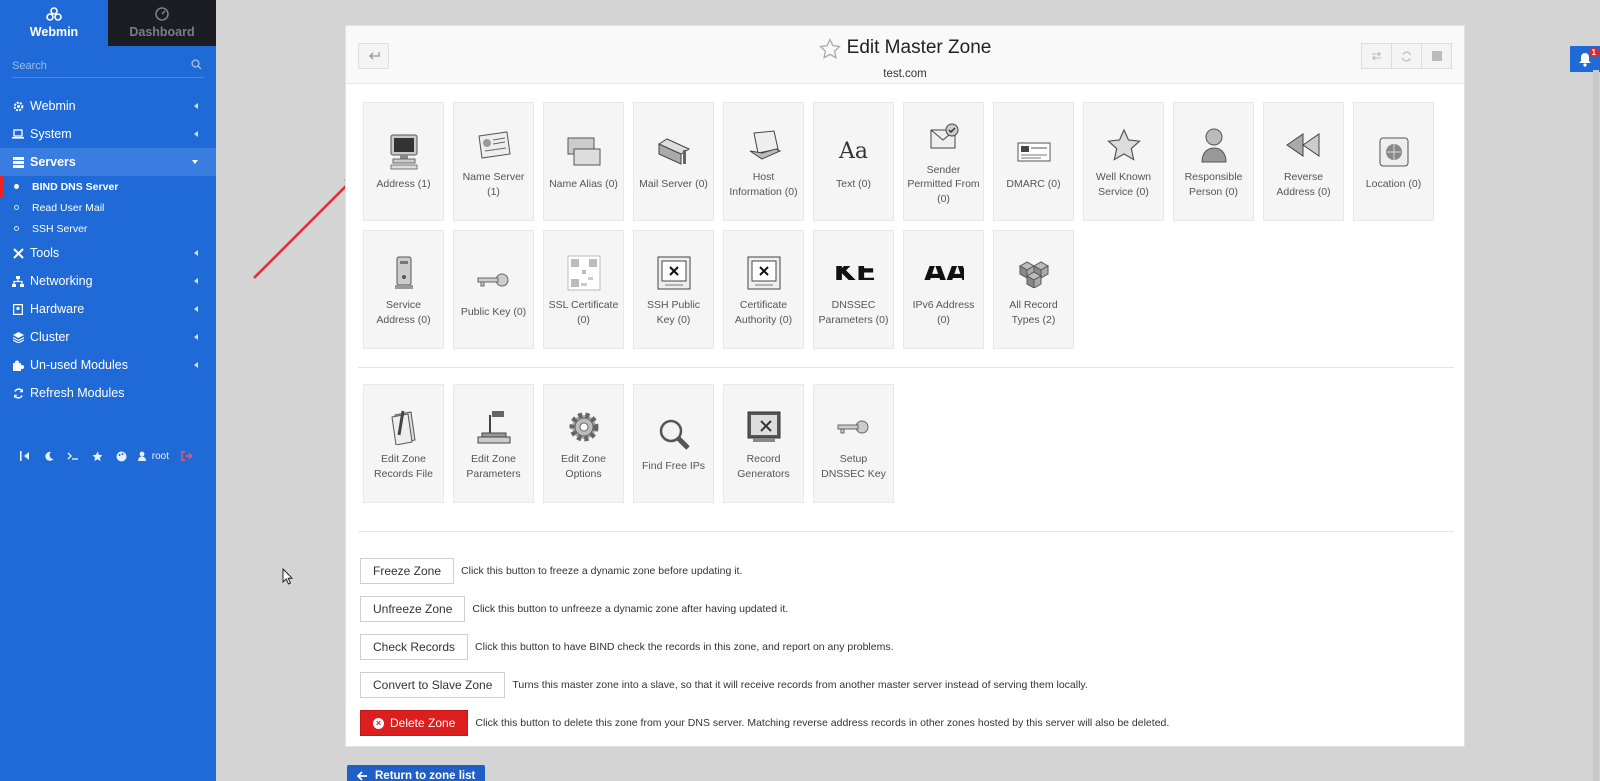  Describe the element at coordinates (493, 466) in the screenshot. I see `tile-label: Edit Zone Parameters` at that location.